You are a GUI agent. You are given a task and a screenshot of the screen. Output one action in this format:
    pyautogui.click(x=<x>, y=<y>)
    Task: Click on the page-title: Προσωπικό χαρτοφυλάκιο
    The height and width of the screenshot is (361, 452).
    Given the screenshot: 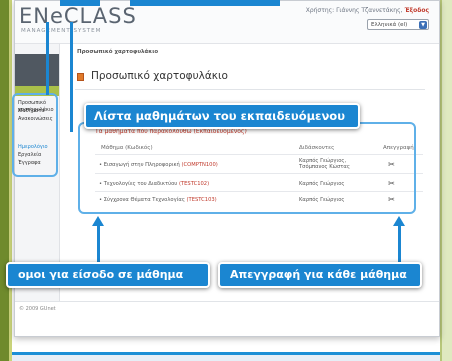 What is the action you would take?
    pyautogui.click(x=159, y=76)
    